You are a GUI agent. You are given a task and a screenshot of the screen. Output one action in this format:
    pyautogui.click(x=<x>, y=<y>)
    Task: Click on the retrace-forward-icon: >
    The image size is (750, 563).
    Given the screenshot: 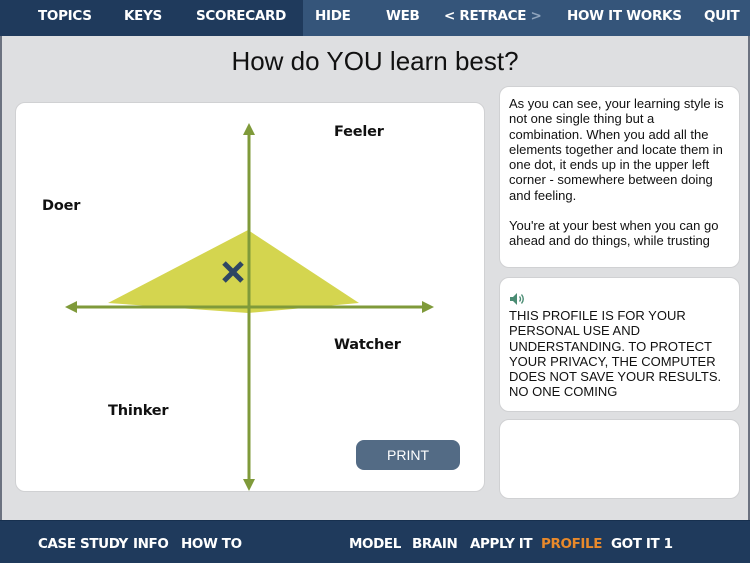 What is the action you would take?
    pyautogui.click(x=536, y=16)
    